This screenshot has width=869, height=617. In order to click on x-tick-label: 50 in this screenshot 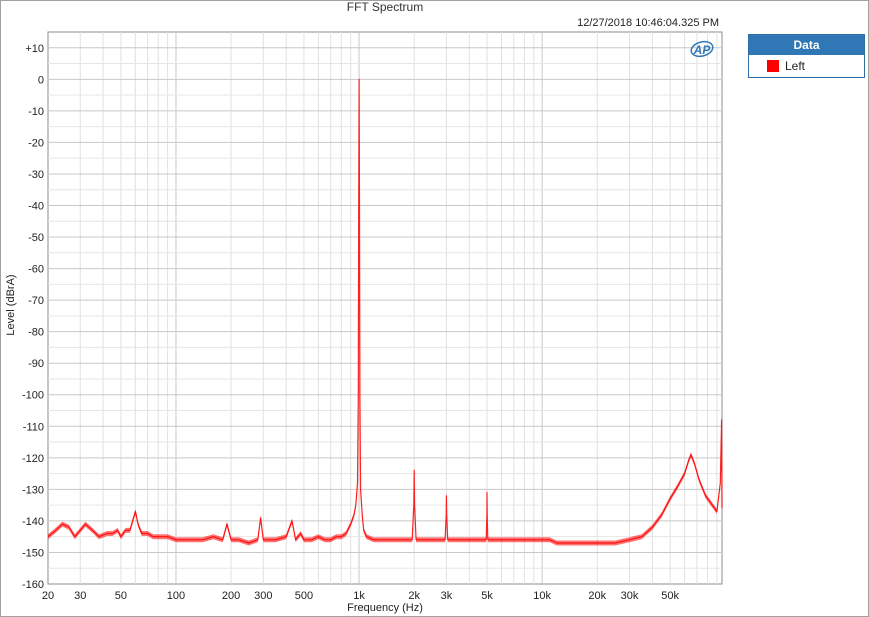, I will do `click(121, 596)`.